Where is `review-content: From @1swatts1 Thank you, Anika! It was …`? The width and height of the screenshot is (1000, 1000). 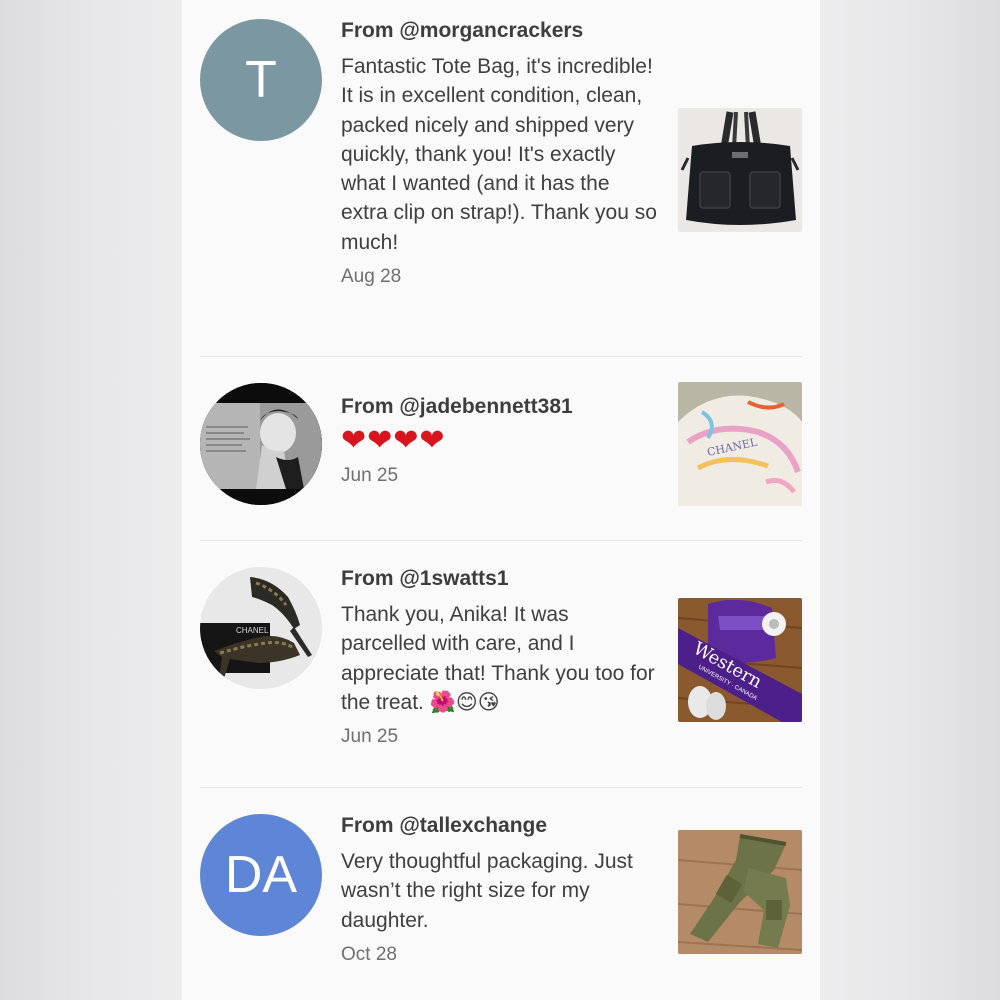
review-content: From @1swatts1 Thank you, Anika! It was … is located at coordinates (500, 657).